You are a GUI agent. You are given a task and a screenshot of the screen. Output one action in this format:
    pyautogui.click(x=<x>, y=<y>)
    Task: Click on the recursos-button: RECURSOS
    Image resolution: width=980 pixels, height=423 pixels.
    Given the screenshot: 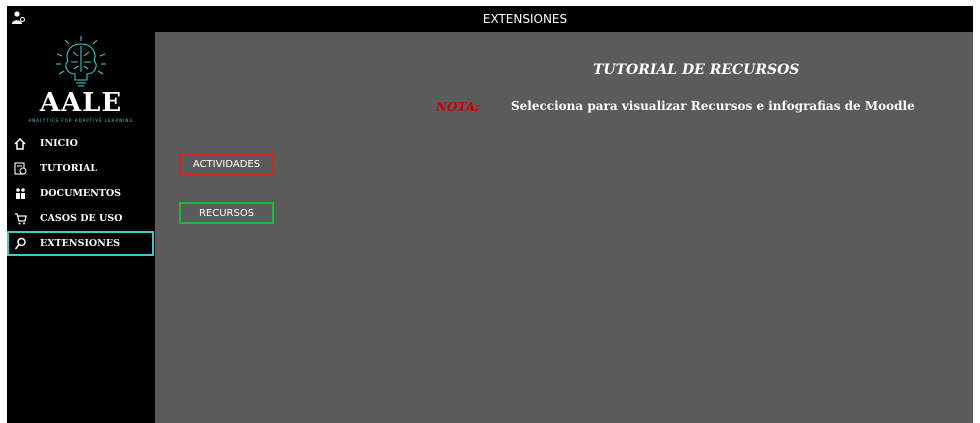 What is the action you would take?
    pyautogui.click(x=226, y=213)
    